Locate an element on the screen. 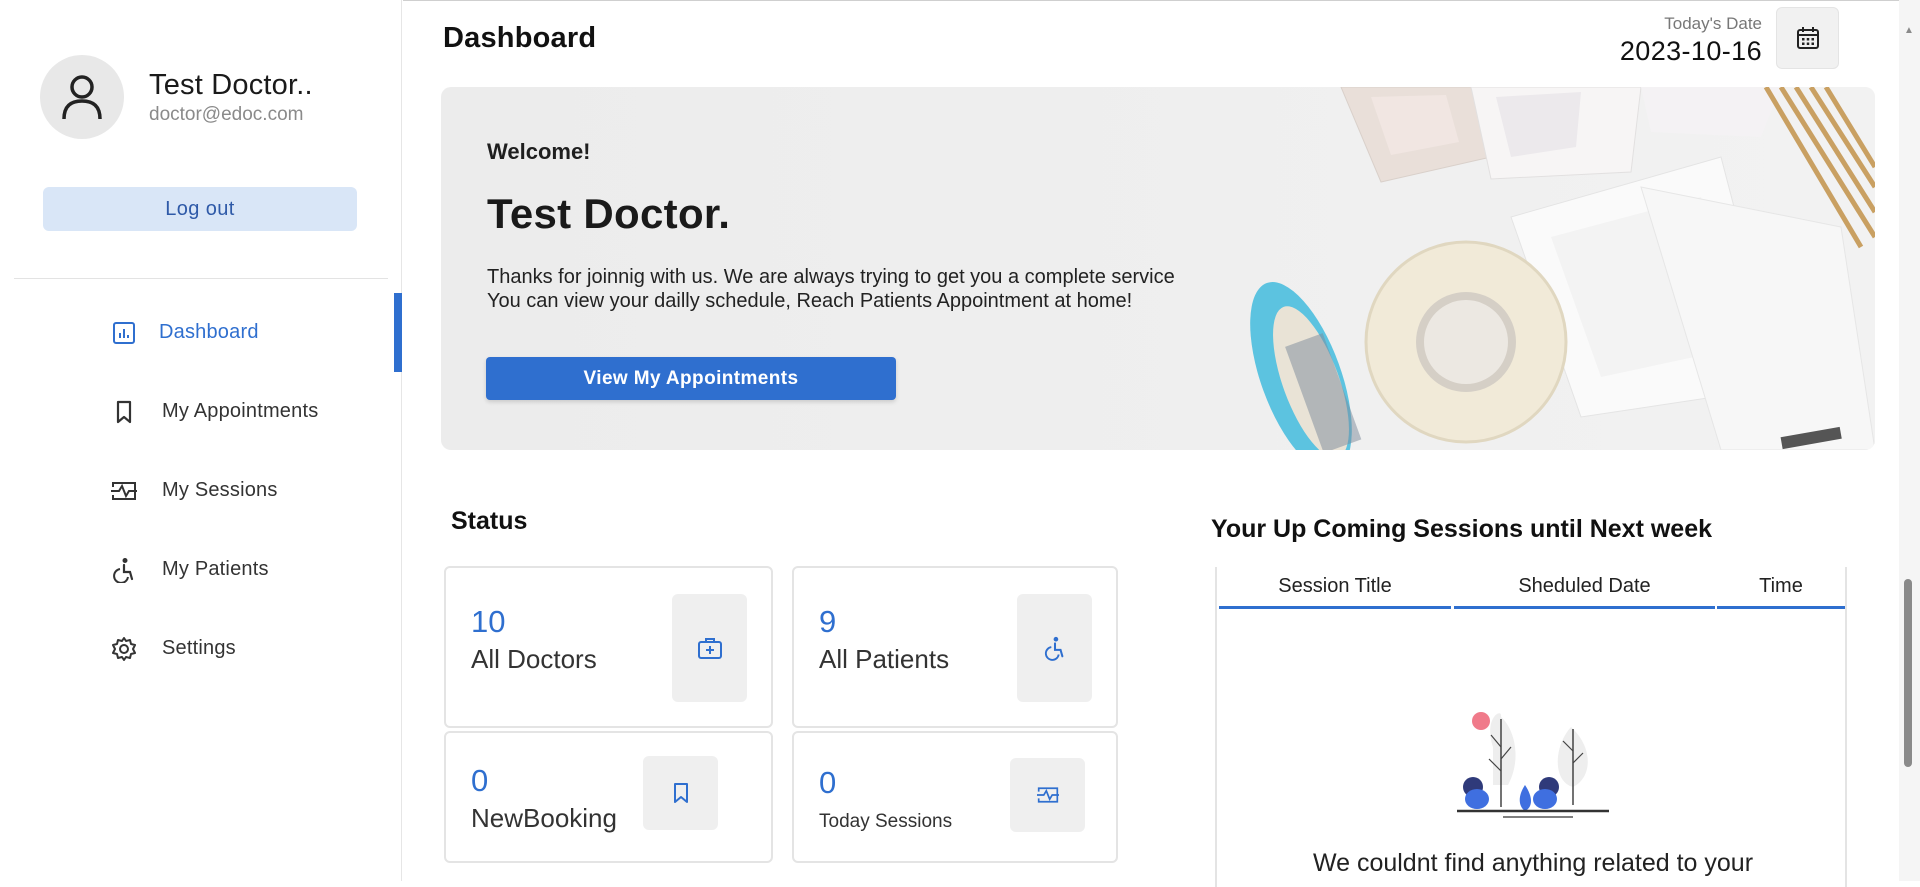  gear-icon is located at coordinates (124, 649).